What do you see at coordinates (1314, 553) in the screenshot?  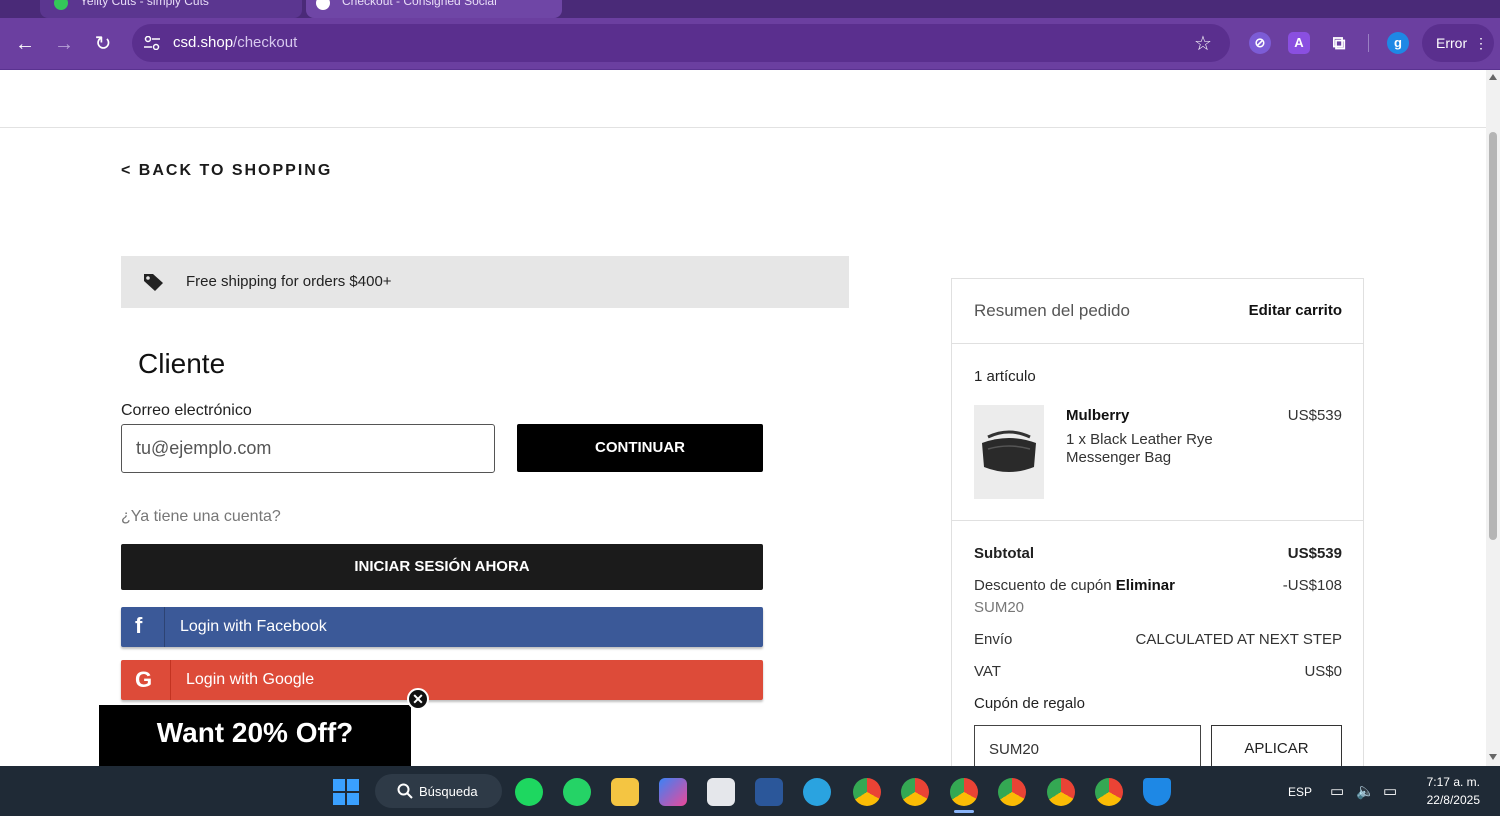 I see `subtotal-value: US$539` at bounding box center [1314, 553].